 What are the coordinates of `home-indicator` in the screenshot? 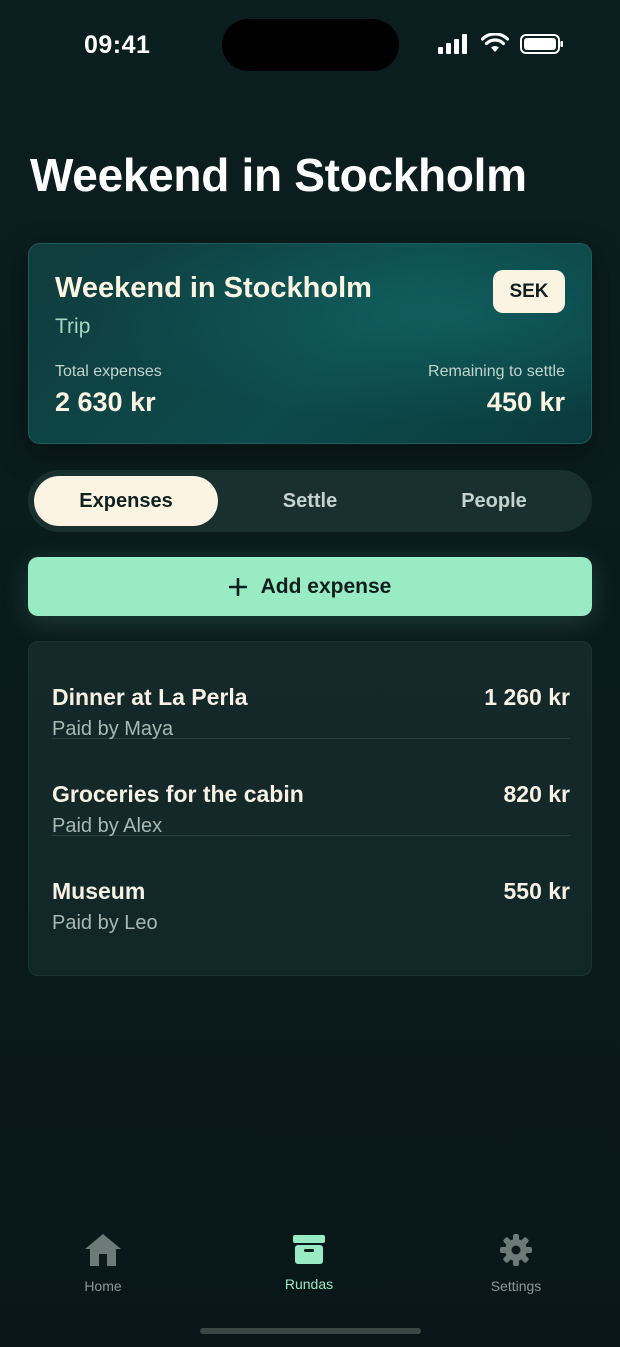 It's located at (310, 1331).